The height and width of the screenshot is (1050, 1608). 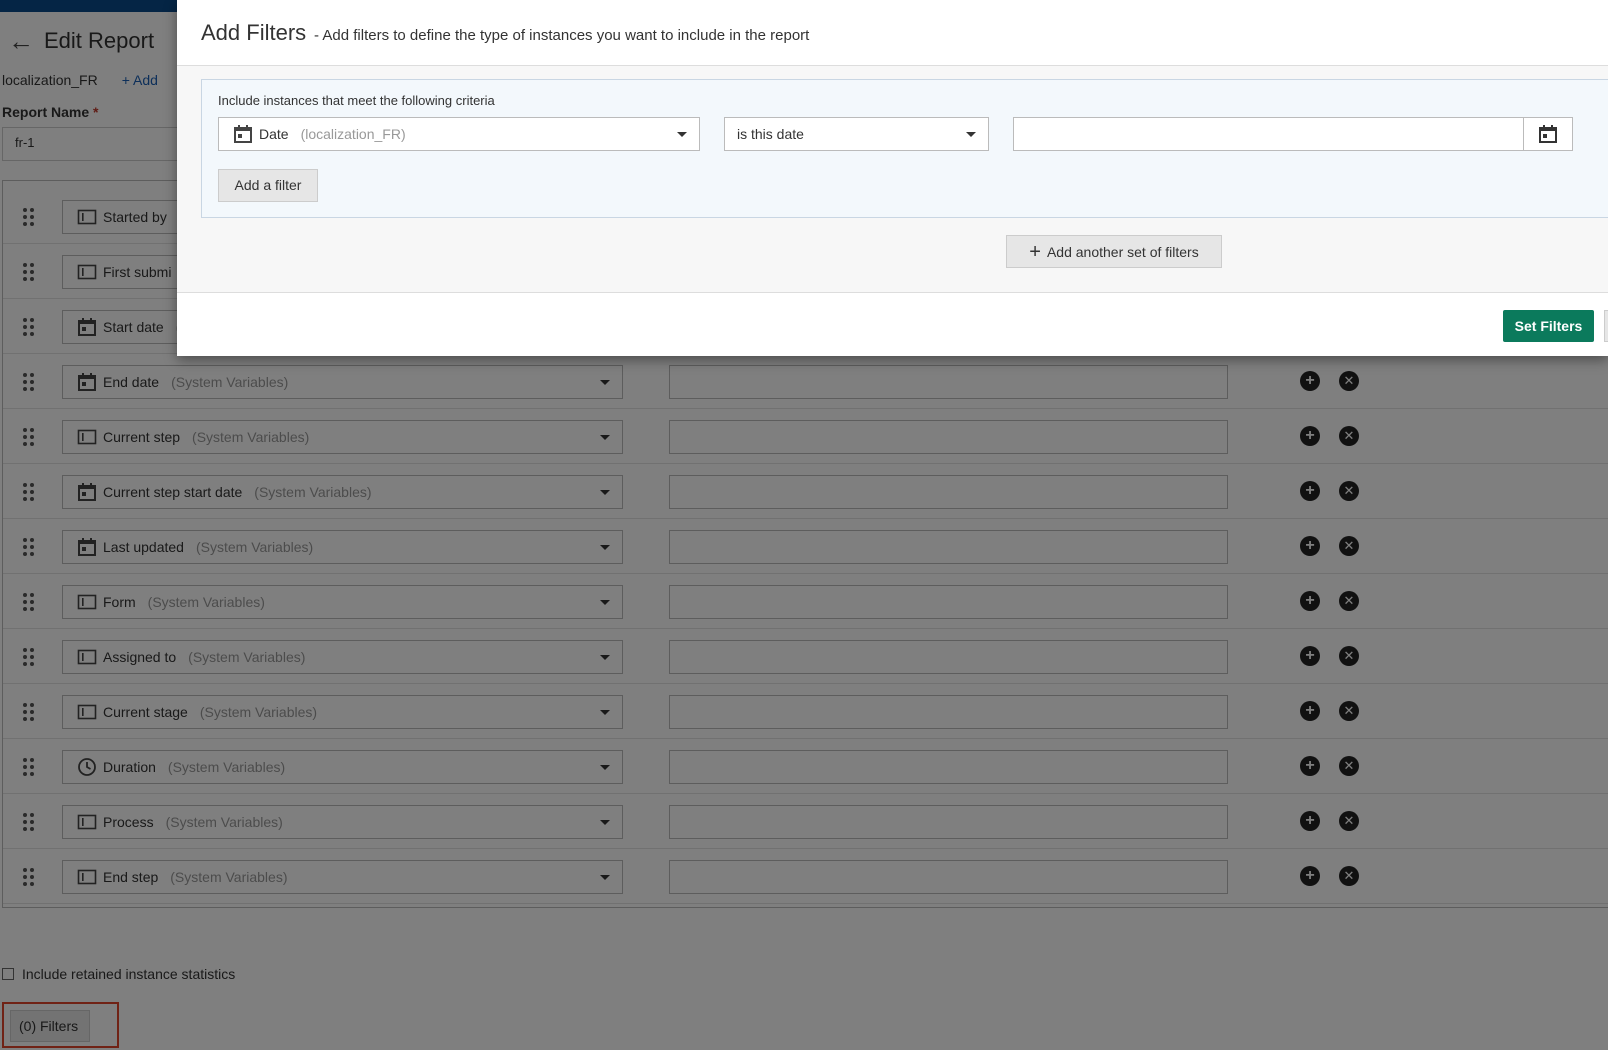 What do you see at coordinates (268, 185) in the screenshot?
I see `add-filter-button: Add a filter` at bounding box center [268, 185].